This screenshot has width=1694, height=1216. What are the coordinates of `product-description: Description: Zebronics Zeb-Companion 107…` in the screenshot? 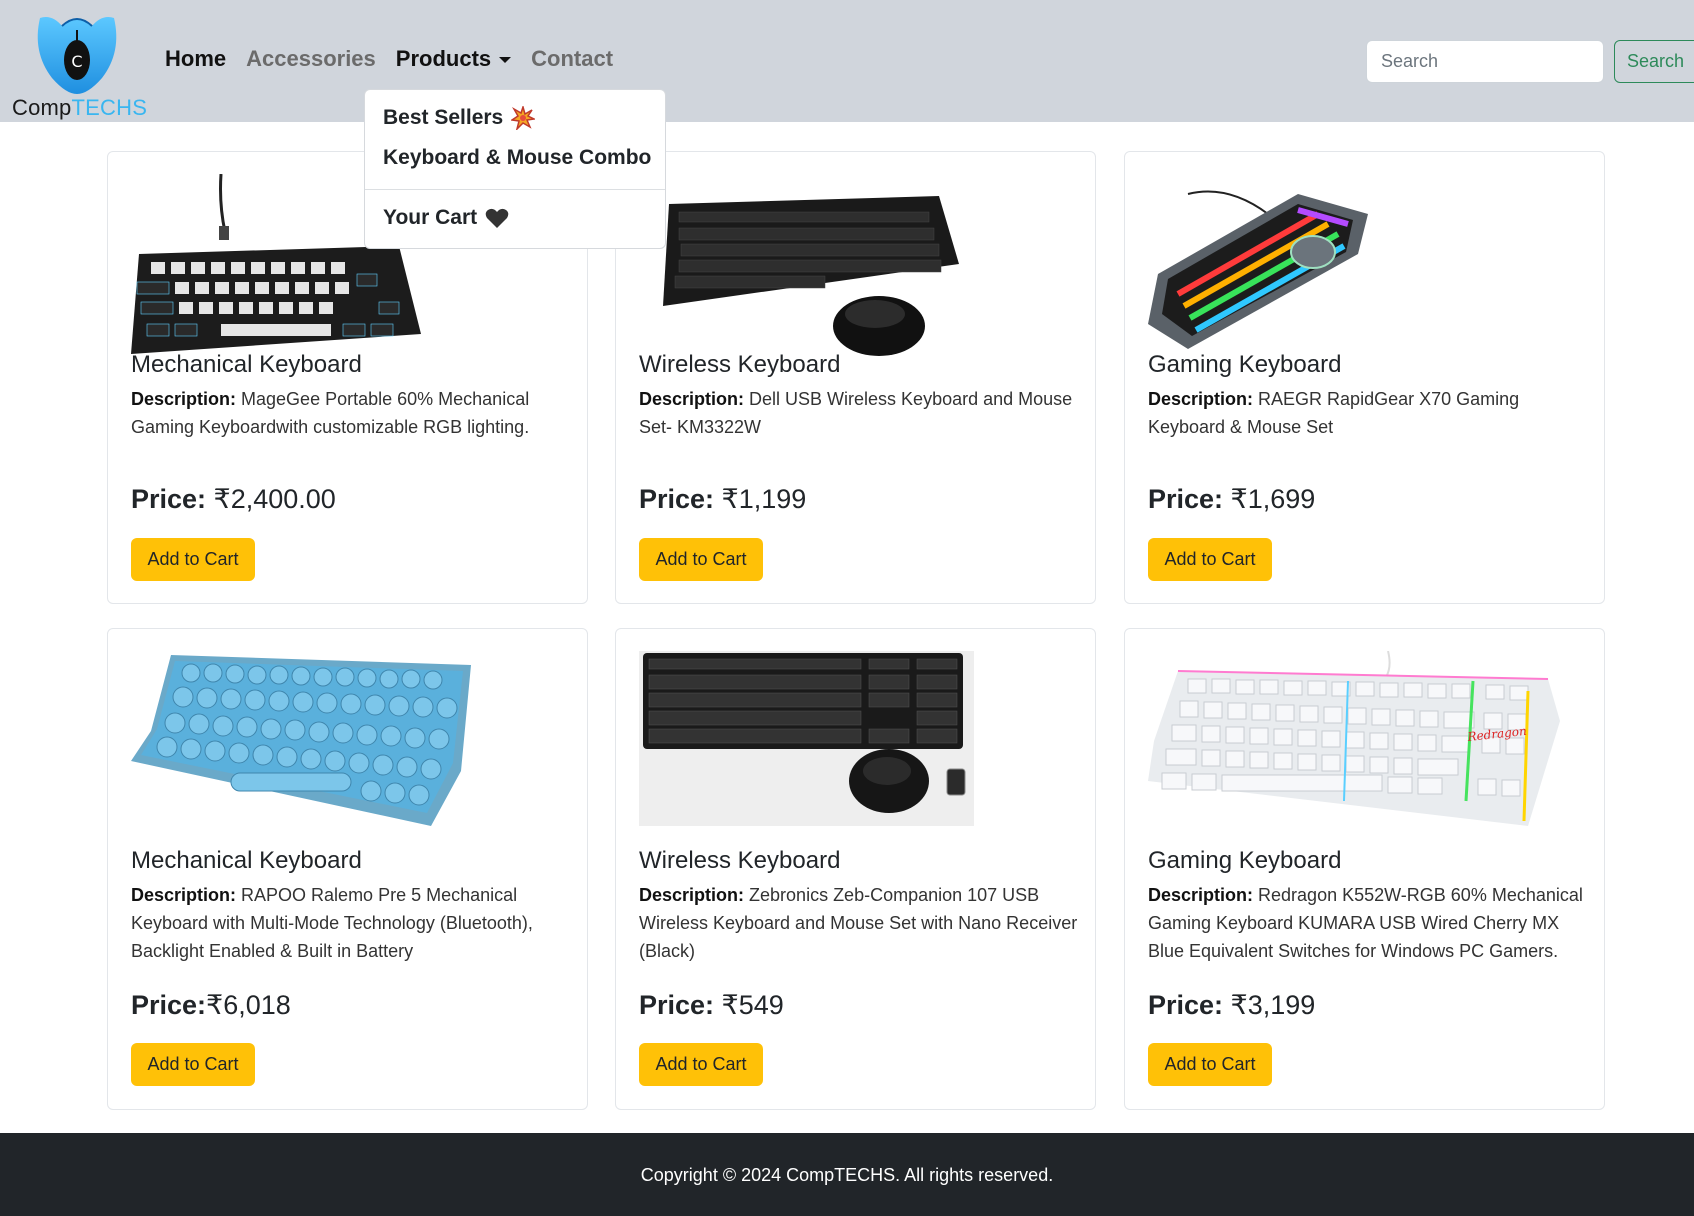 It's located at (858, 923).